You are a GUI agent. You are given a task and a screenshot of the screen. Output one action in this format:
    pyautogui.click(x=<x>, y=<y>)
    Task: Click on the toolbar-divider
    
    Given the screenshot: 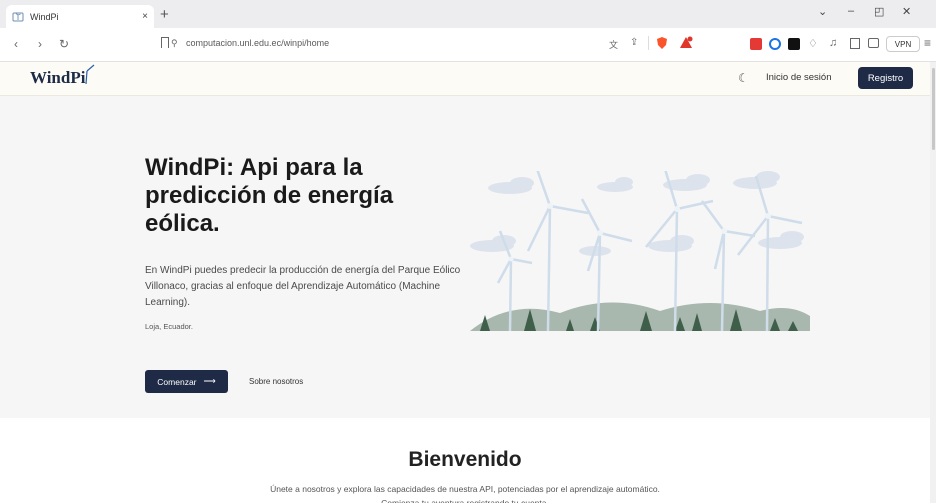 What is the action you would take?
    pyautogui.click(x=648, y=43)
    